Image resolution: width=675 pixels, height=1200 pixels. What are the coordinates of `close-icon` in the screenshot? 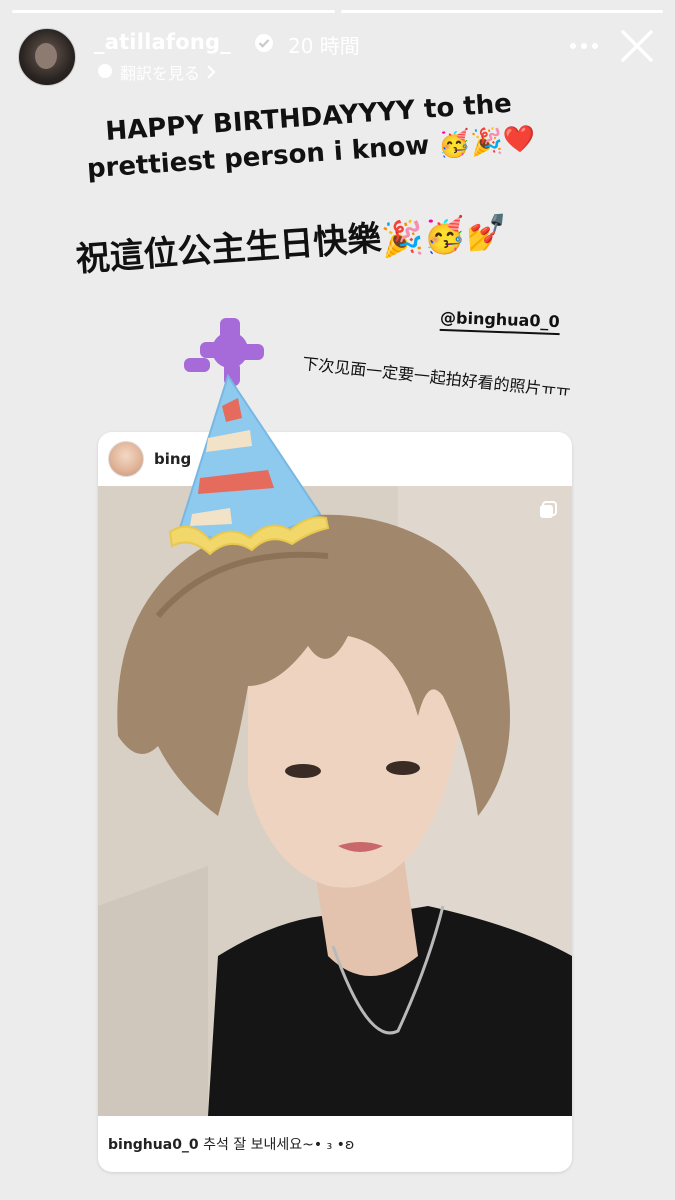 It's located at (637, 46).